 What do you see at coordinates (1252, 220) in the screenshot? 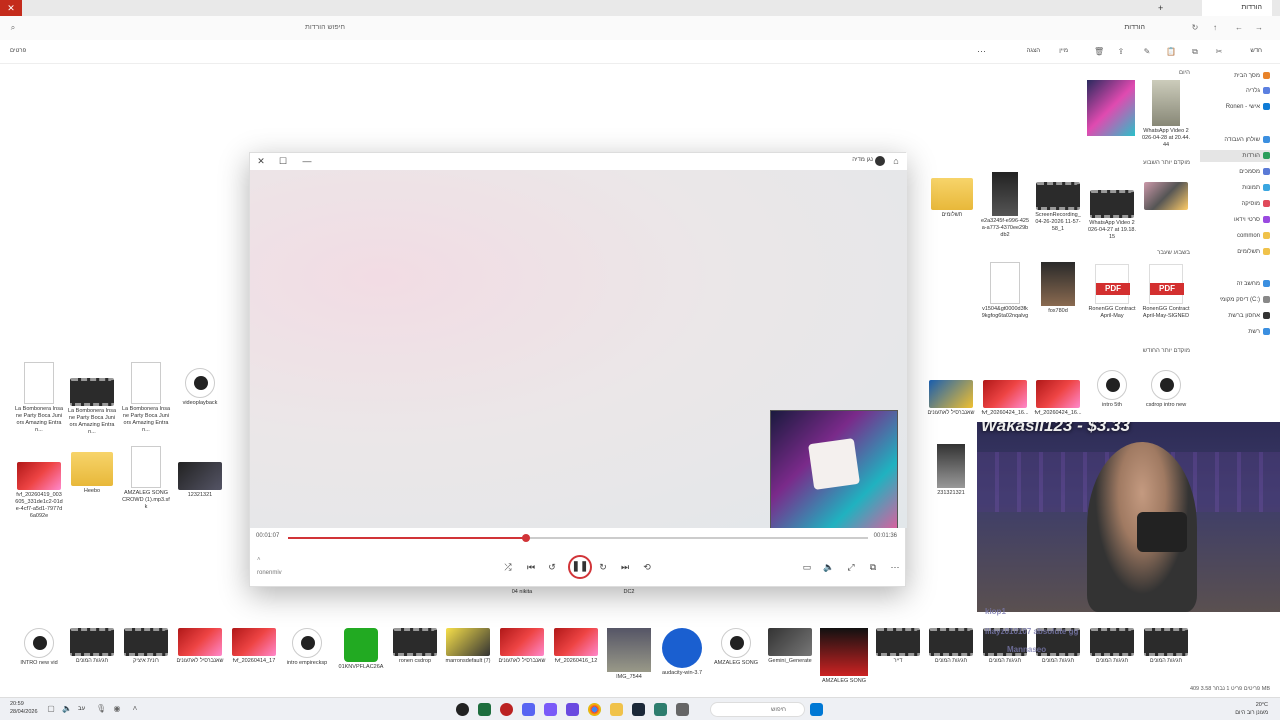
I see `sidebar-item-videos: סרטי וידאו` at bounding box center [1252, 220].